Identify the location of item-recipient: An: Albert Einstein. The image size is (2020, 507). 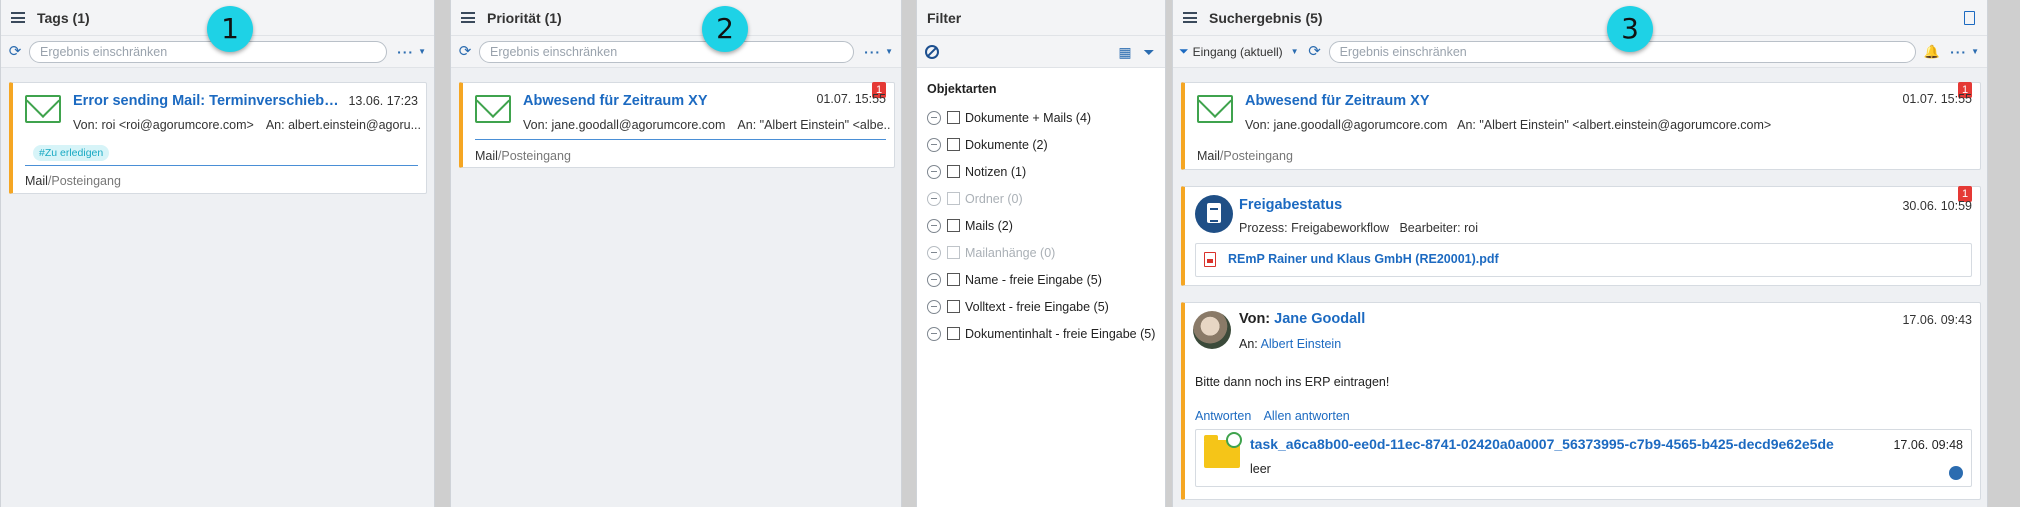
(1290, 344).